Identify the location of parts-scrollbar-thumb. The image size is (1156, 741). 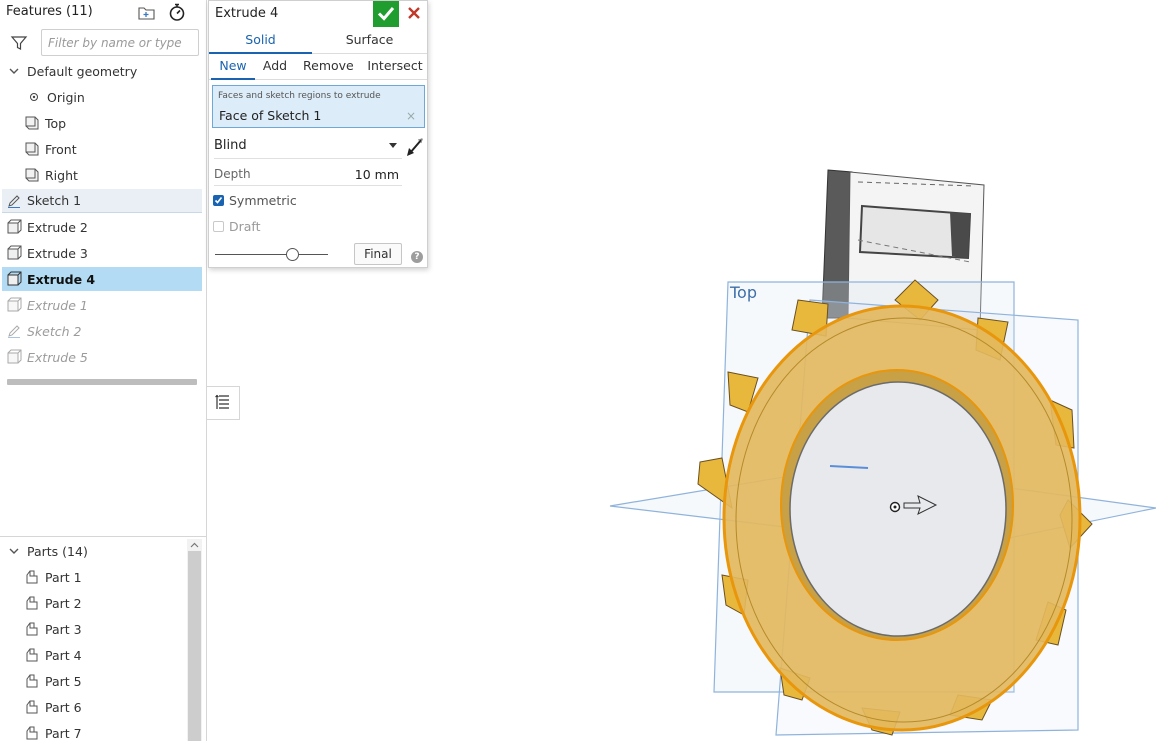
(194, 646).